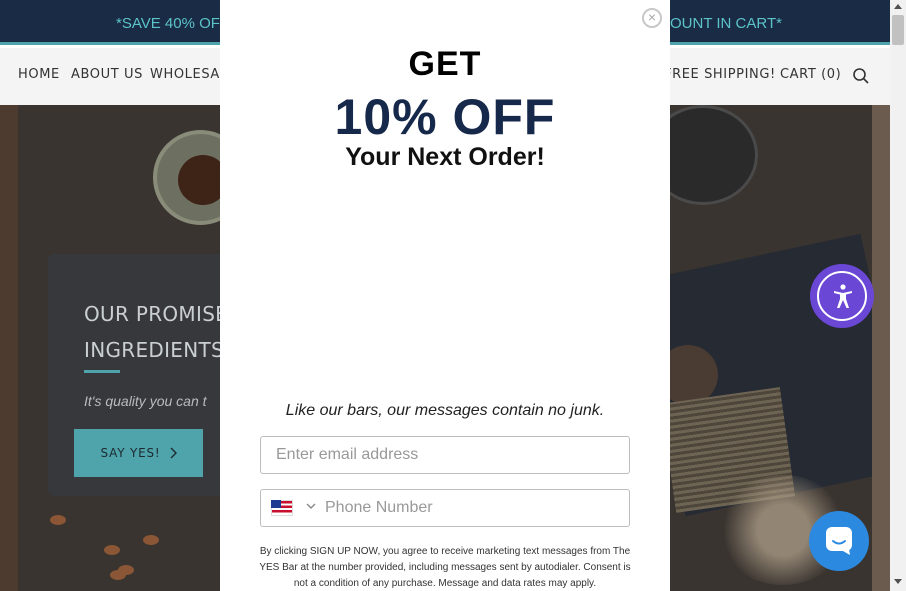 The image size is (906, 591). Describe the element at coordinates (861, 76) in the screenshot. I see `search-icon` at that location.